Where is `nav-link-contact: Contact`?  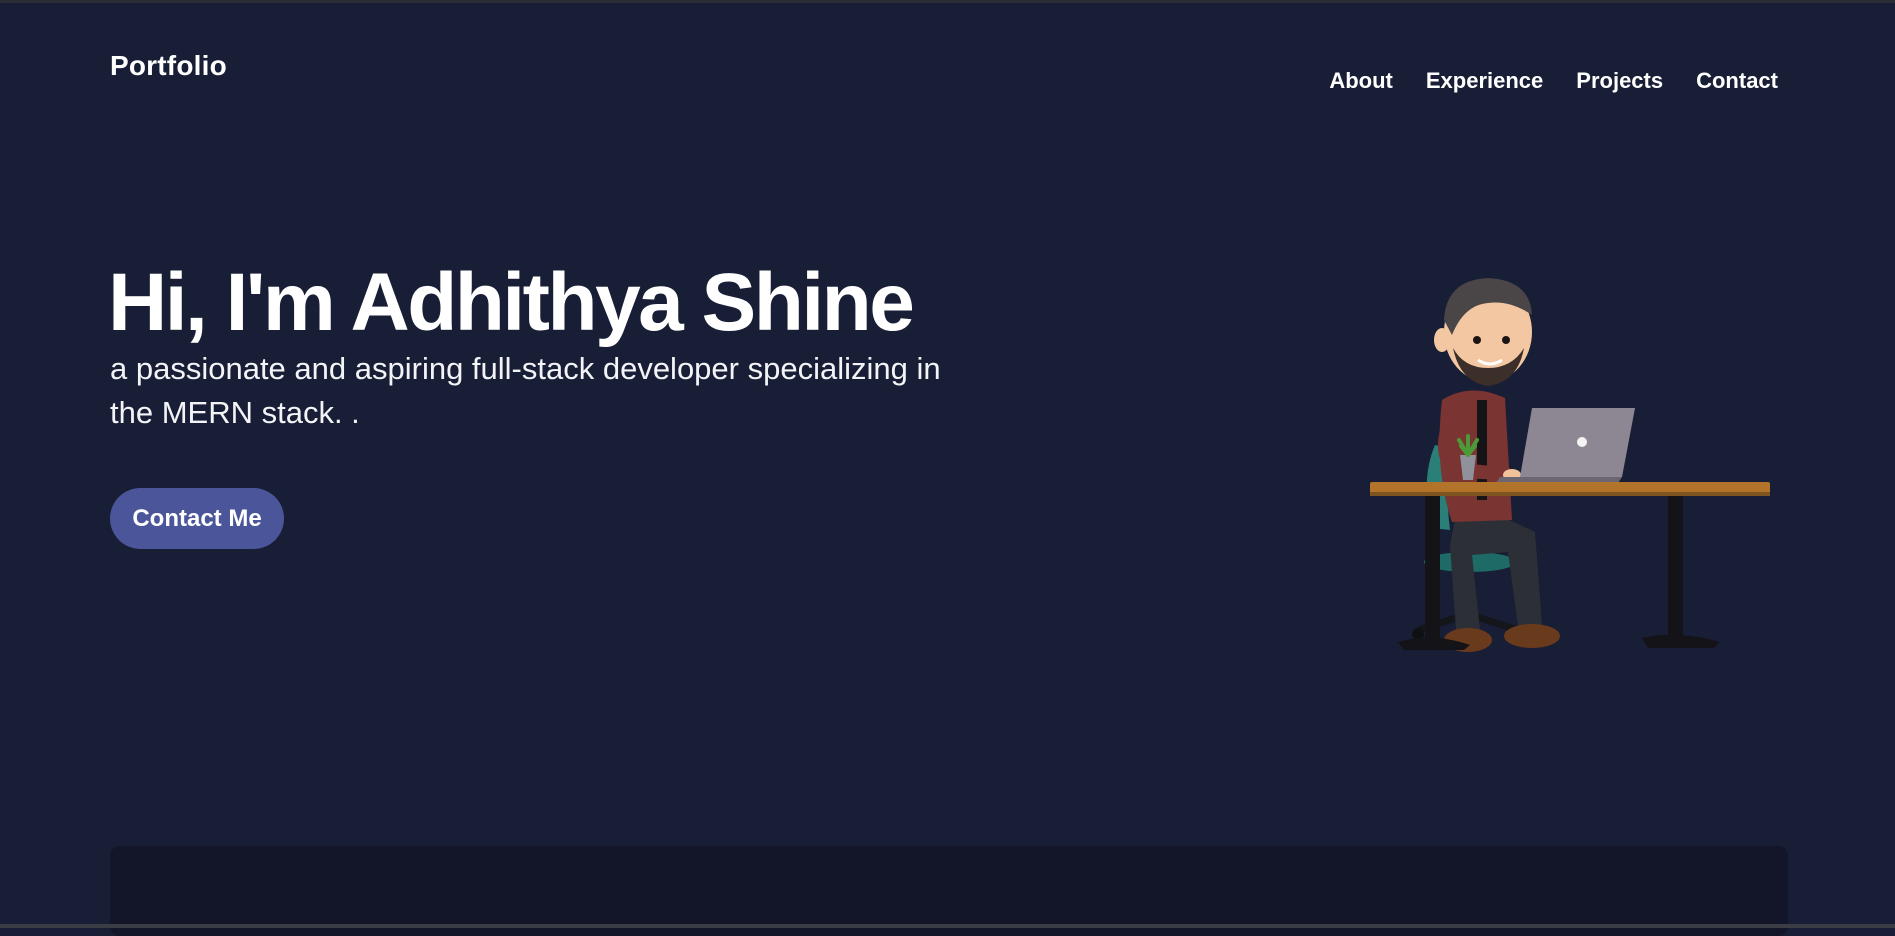
nav-link-contact: Contact is located at coordinates (1737, 81).